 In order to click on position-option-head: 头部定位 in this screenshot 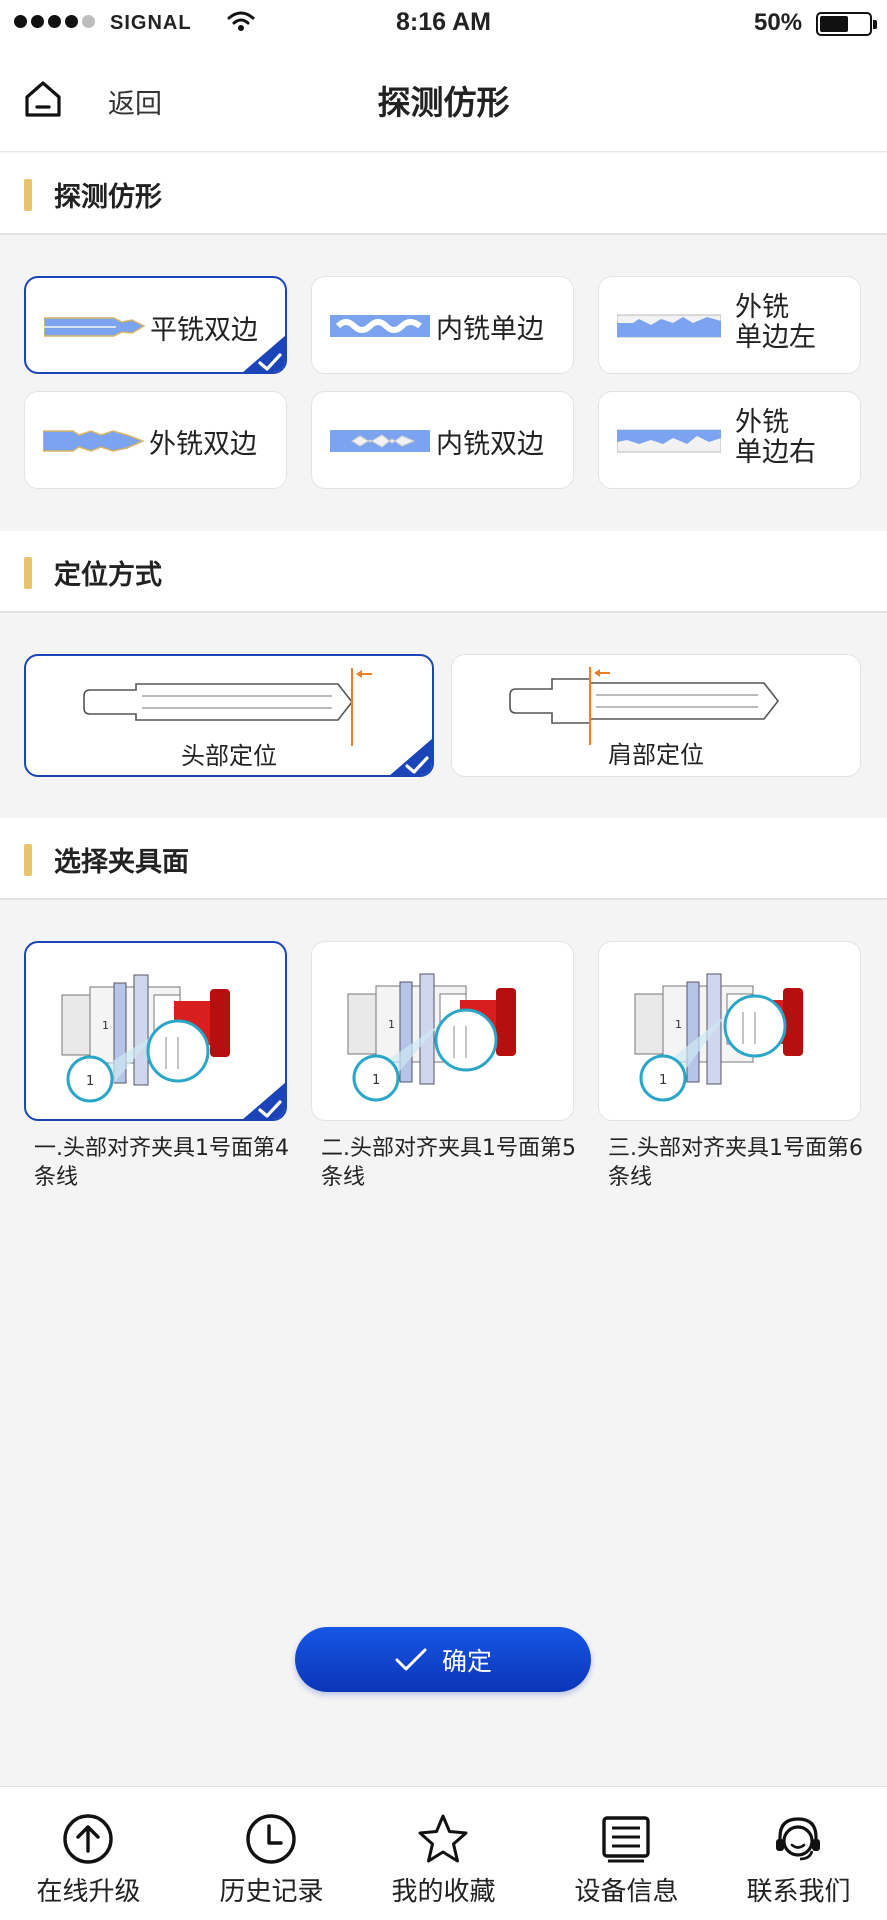, I will do `click(229, 715)`.